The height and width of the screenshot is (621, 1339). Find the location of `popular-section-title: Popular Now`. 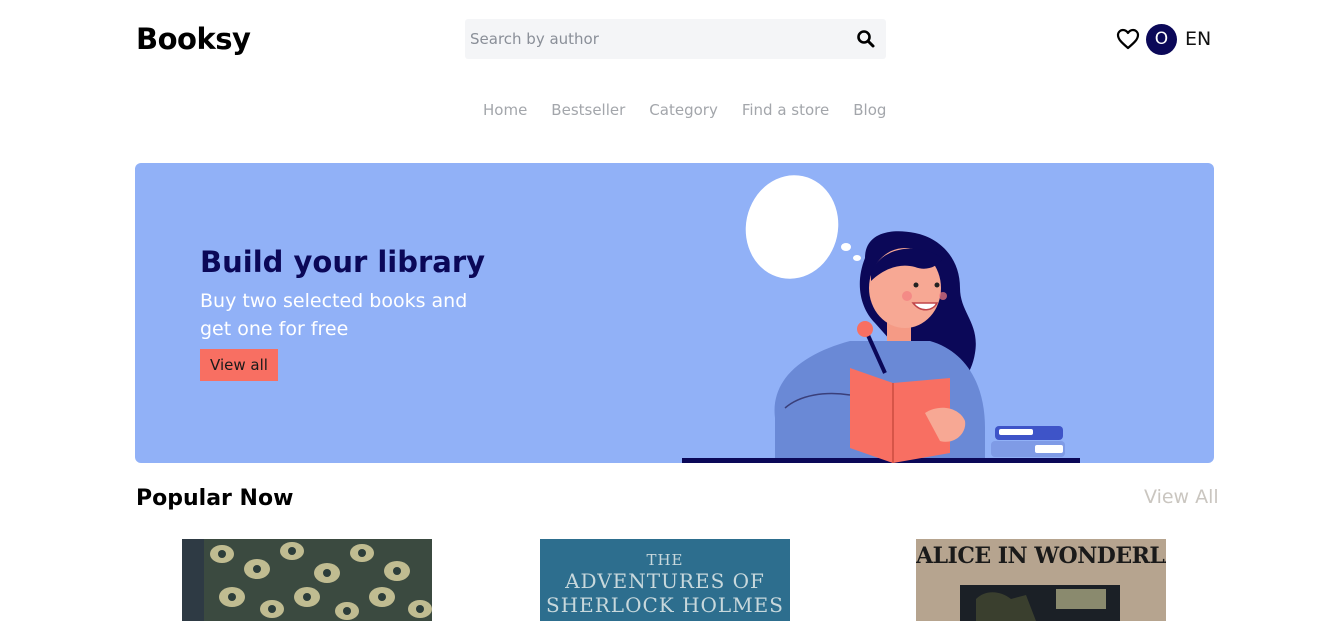

popular-section-title: Popular Now is located at coordinates (215, 498).